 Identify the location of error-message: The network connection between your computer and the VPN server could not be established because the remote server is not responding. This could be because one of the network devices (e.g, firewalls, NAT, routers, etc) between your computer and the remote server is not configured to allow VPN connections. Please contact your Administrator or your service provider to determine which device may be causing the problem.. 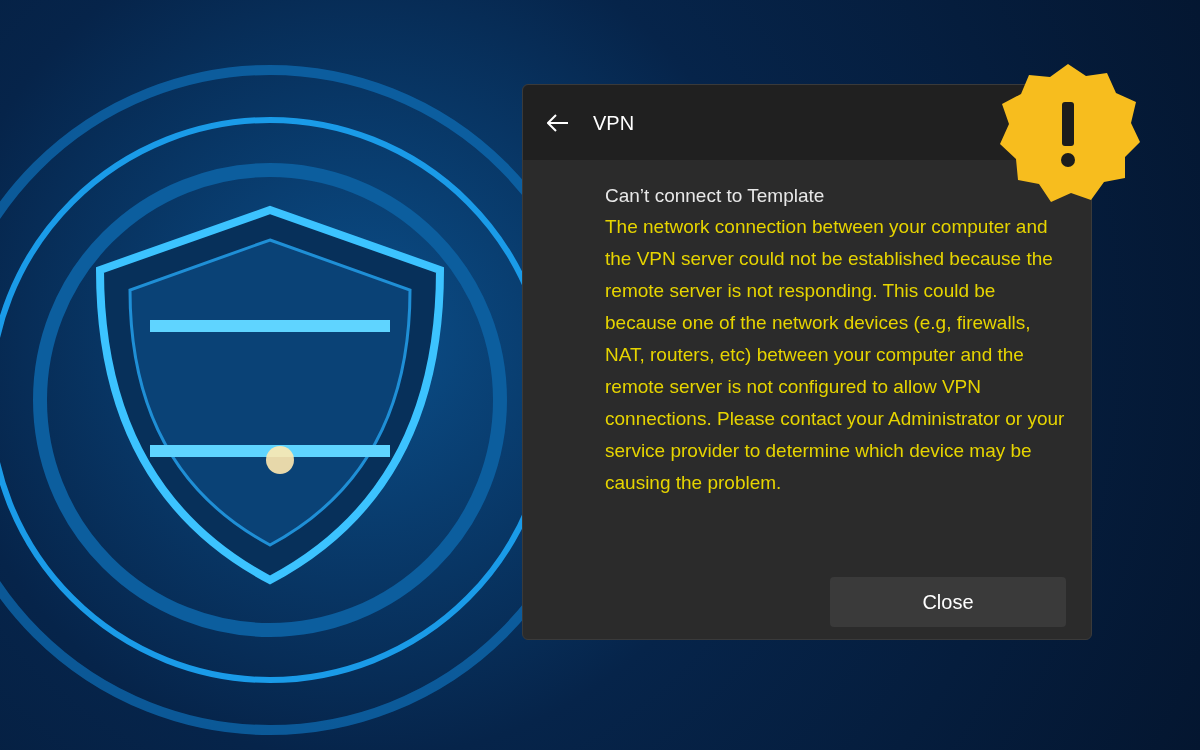
(835, 354).